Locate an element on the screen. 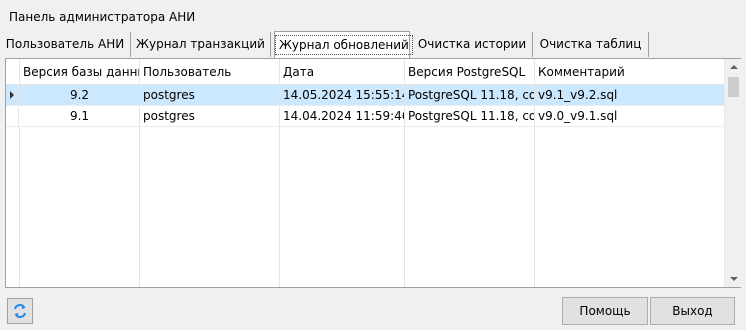 The width and height of the screenshot is (746, 330). cell-db-version: 9.1 is located at coordinates (80, 116).